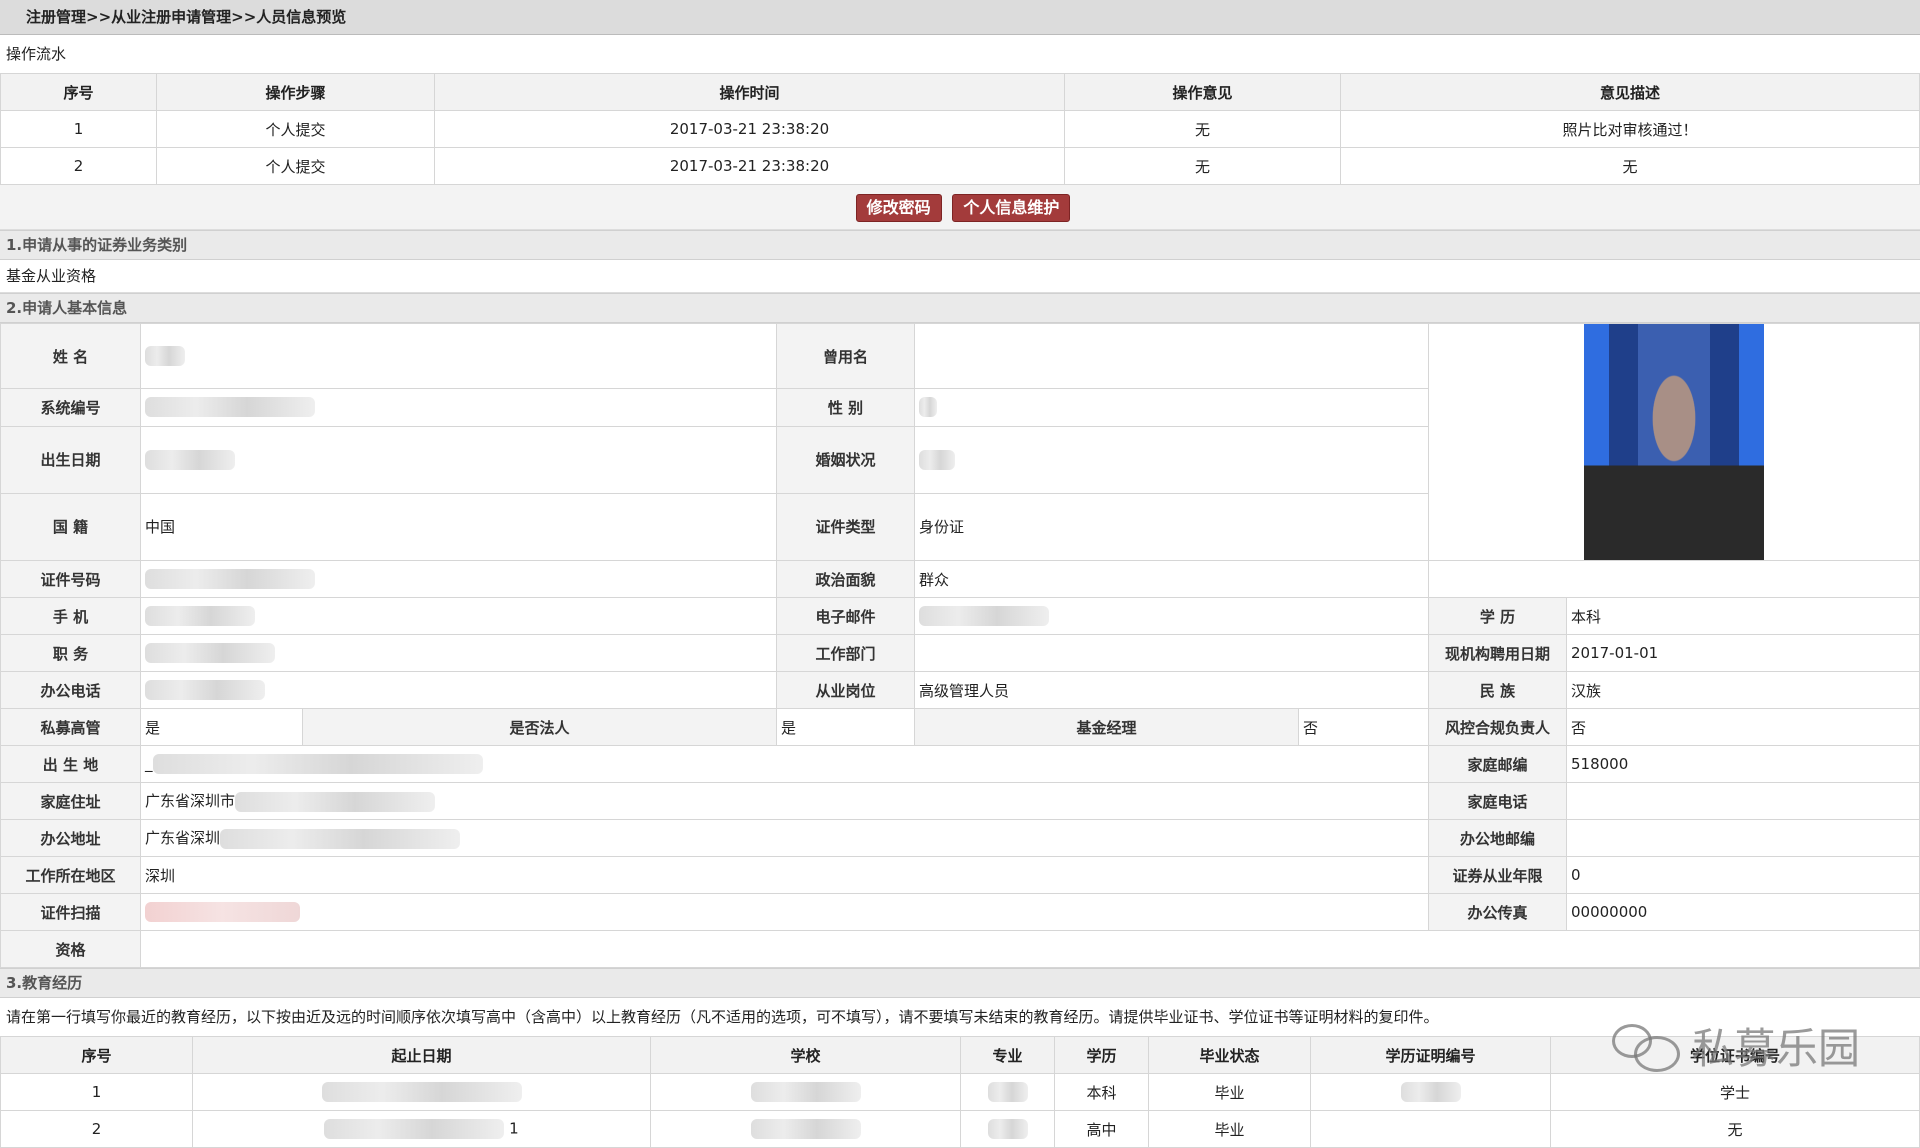 This screenshot has width=1920, height=1148. What do you see at coordinates (845, 407) in the screenshot?
I see `label: 性 别` at bounding box center [845, 407].